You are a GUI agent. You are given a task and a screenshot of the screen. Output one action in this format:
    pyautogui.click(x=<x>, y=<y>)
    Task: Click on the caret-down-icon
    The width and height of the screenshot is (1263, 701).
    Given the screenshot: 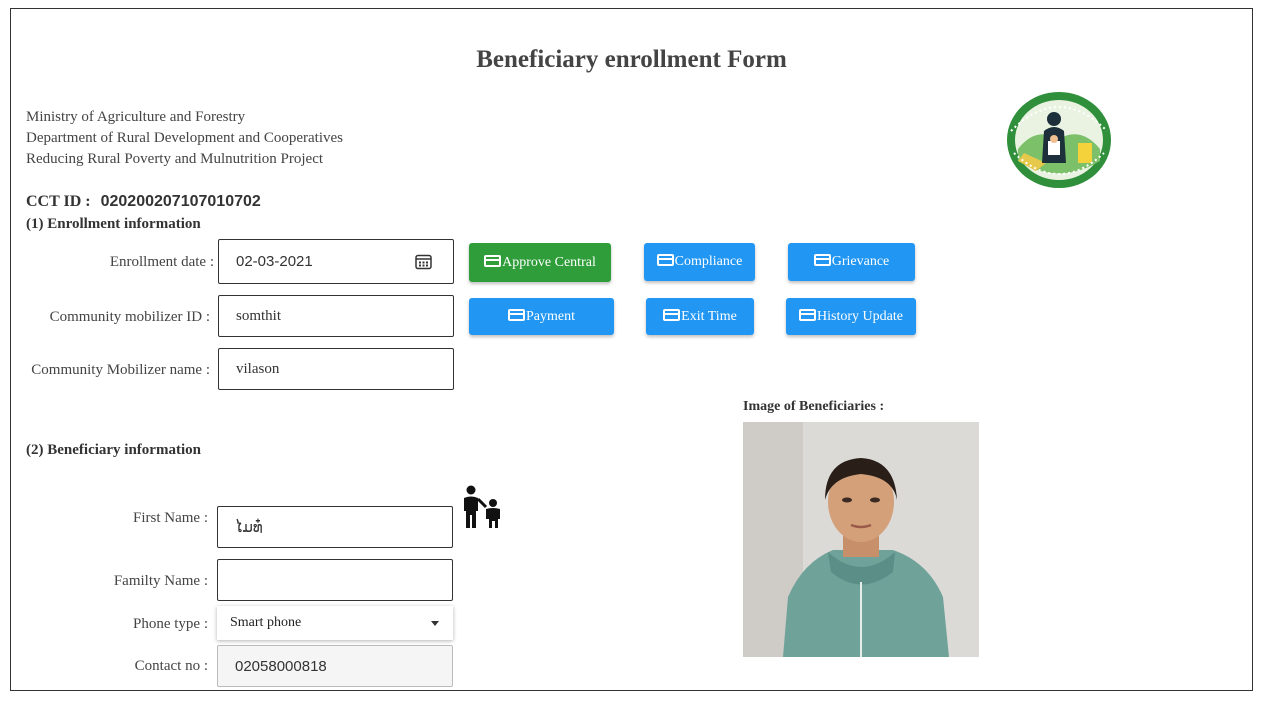 What is the action you would take?
    pyautogui.click(x=435, y=623)
    